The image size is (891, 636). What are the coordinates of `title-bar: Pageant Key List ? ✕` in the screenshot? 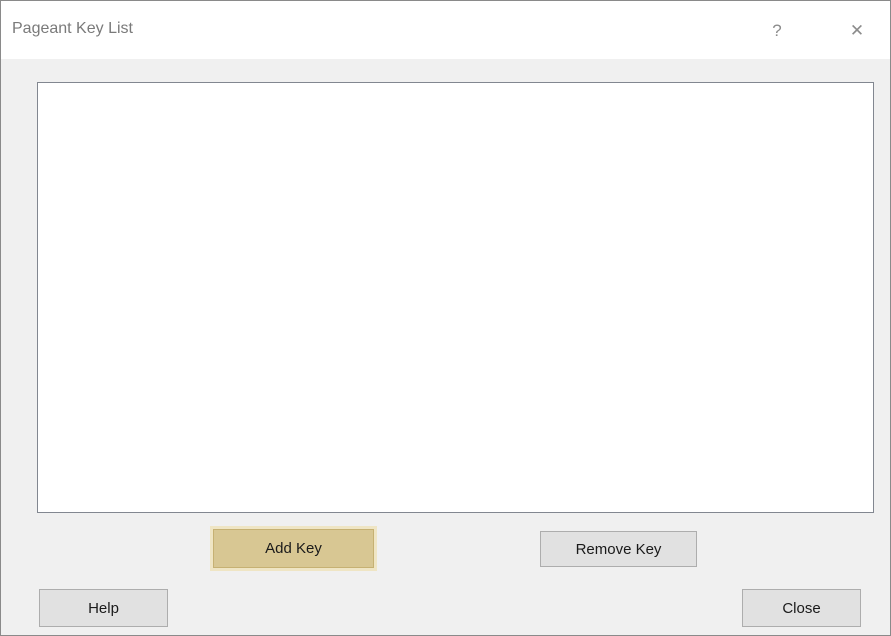 It's located at (445, 30).